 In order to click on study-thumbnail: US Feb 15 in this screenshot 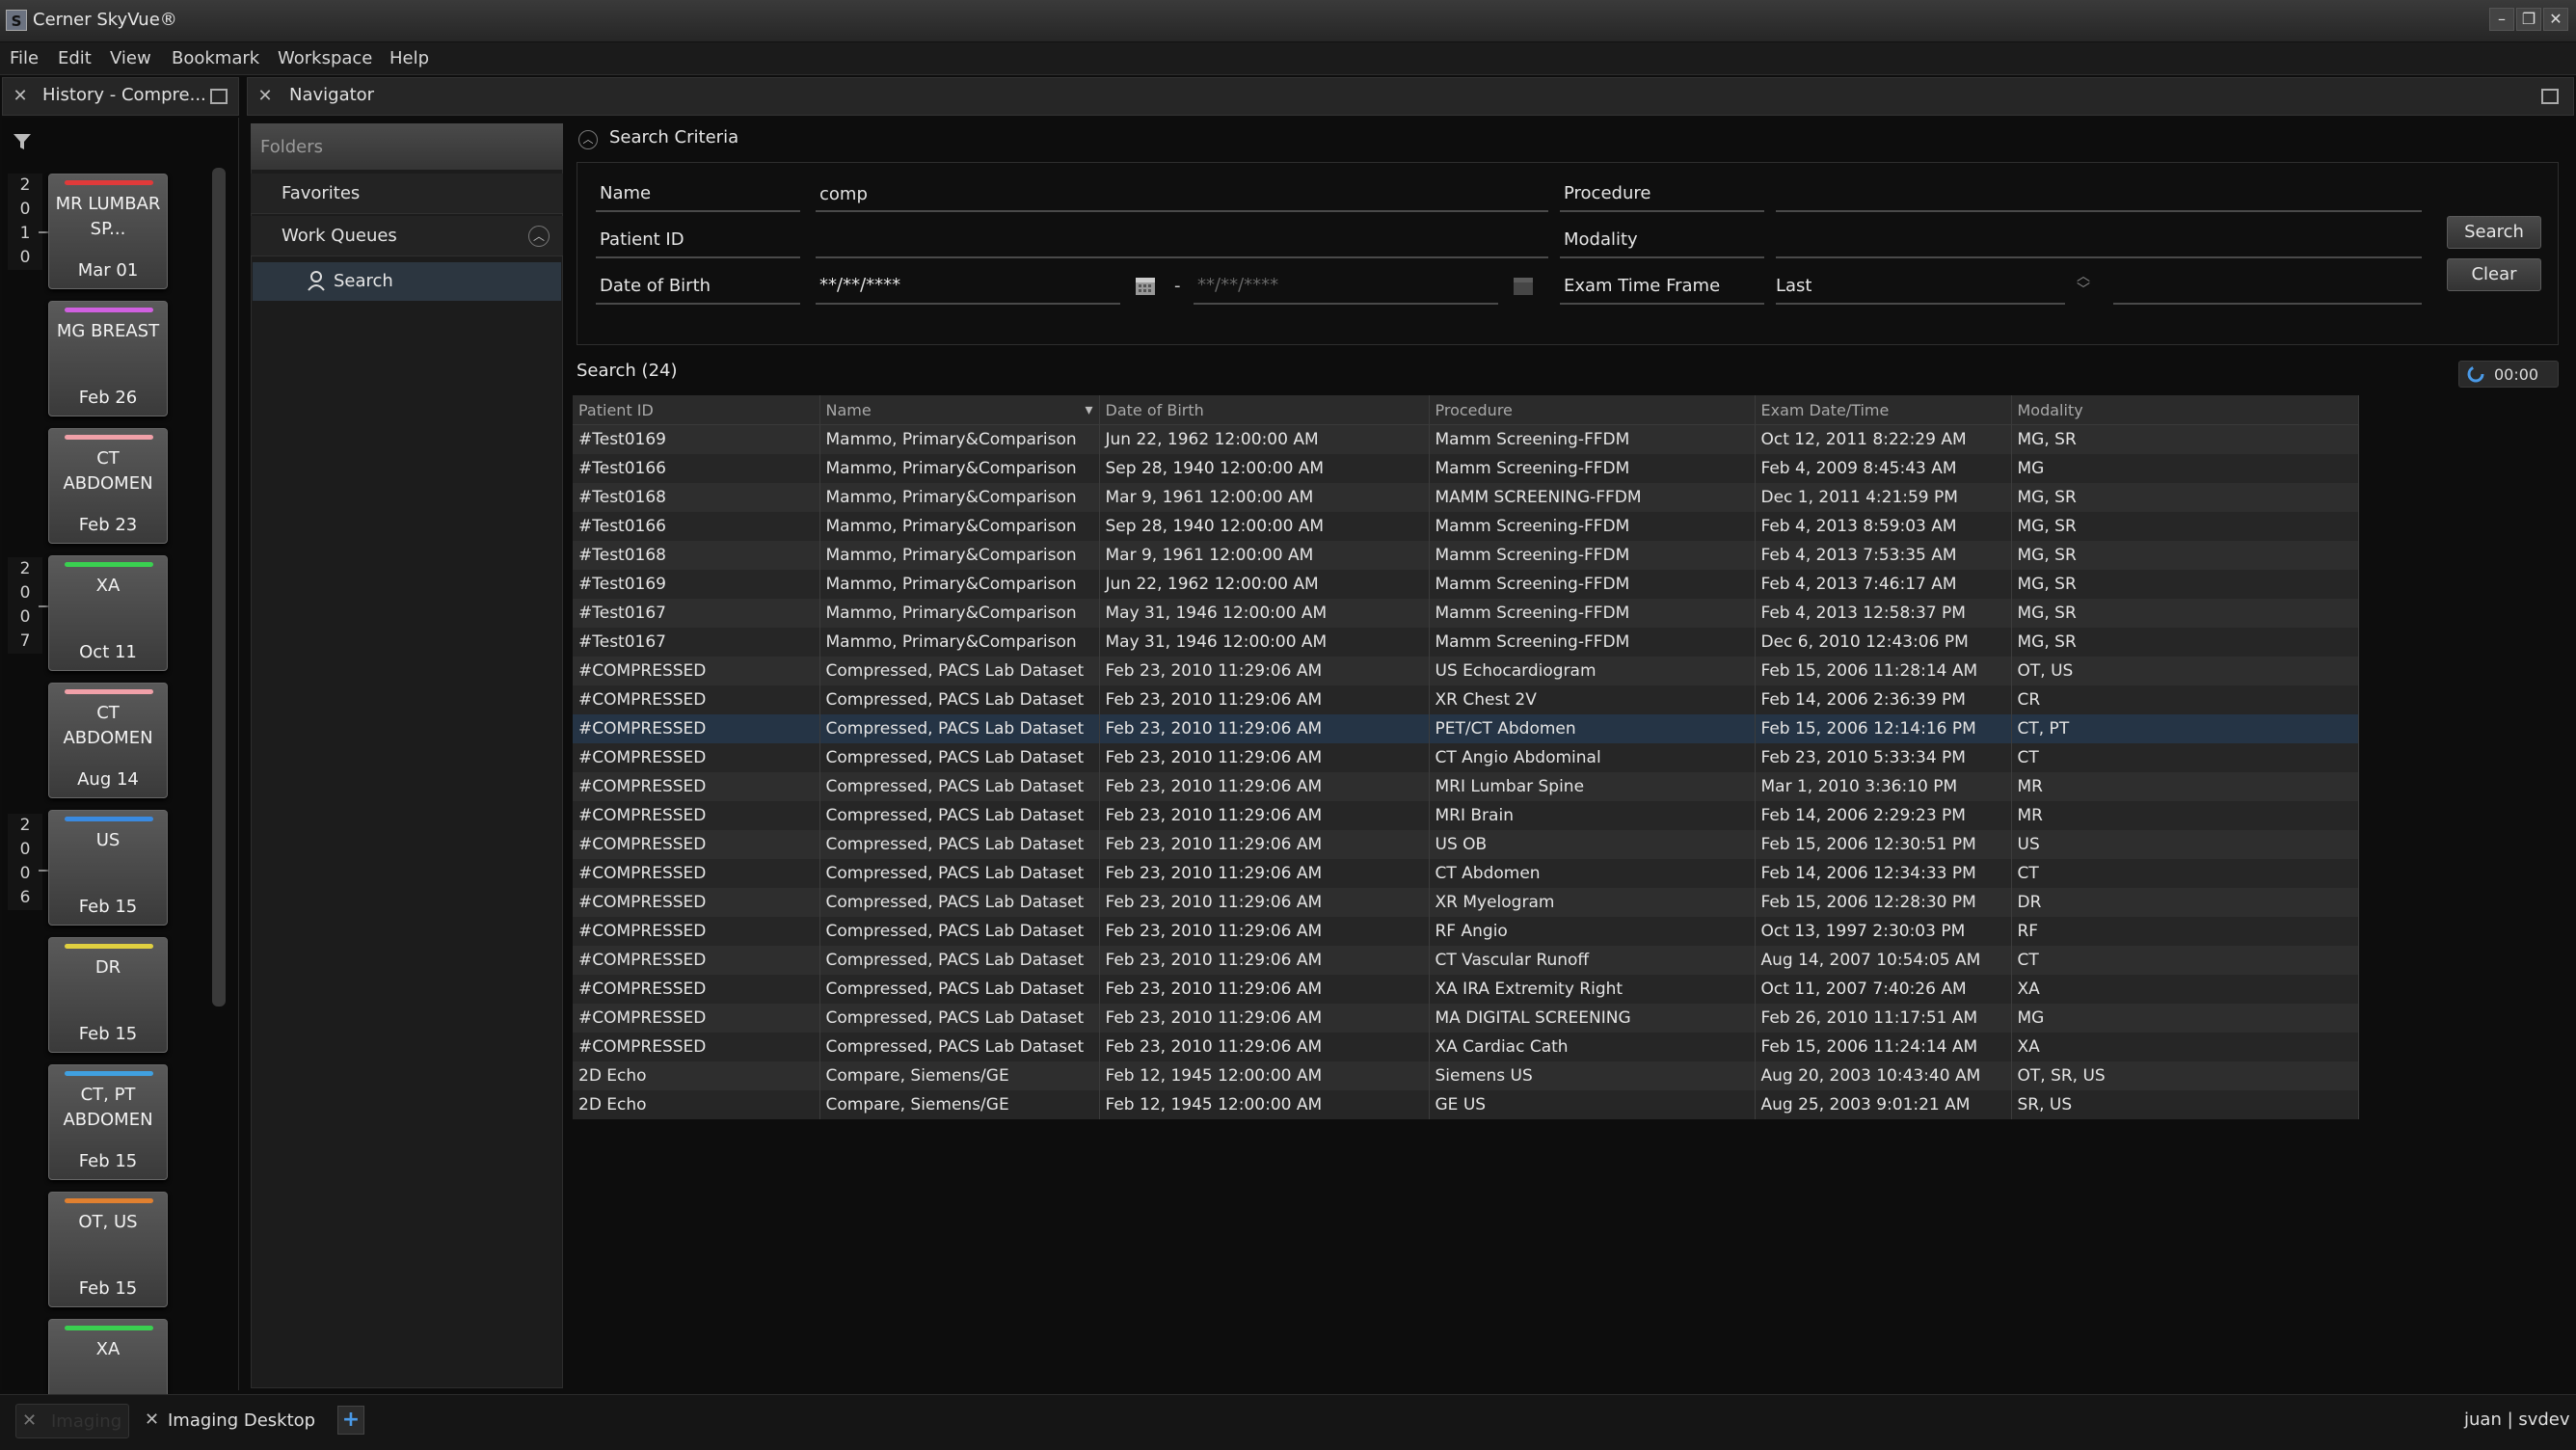, I will do `click(108, 868)`.